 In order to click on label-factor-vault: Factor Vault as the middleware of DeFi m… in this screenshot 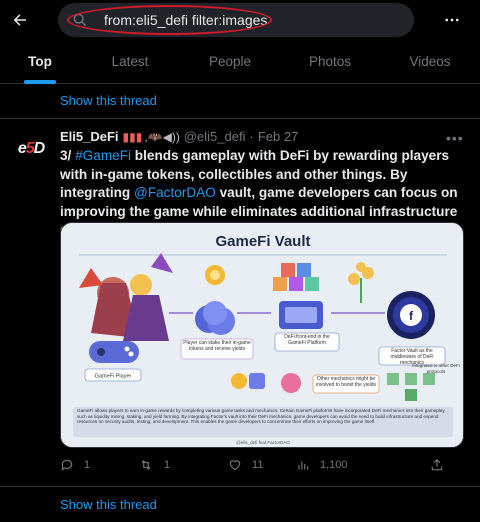, I will do `click(412, 356)`.